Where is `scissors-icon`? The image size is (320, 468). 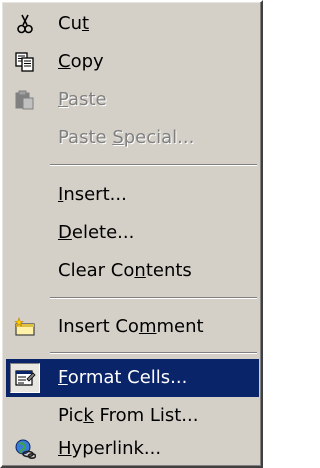
scissors-icon is located at coordinates (25, 24).